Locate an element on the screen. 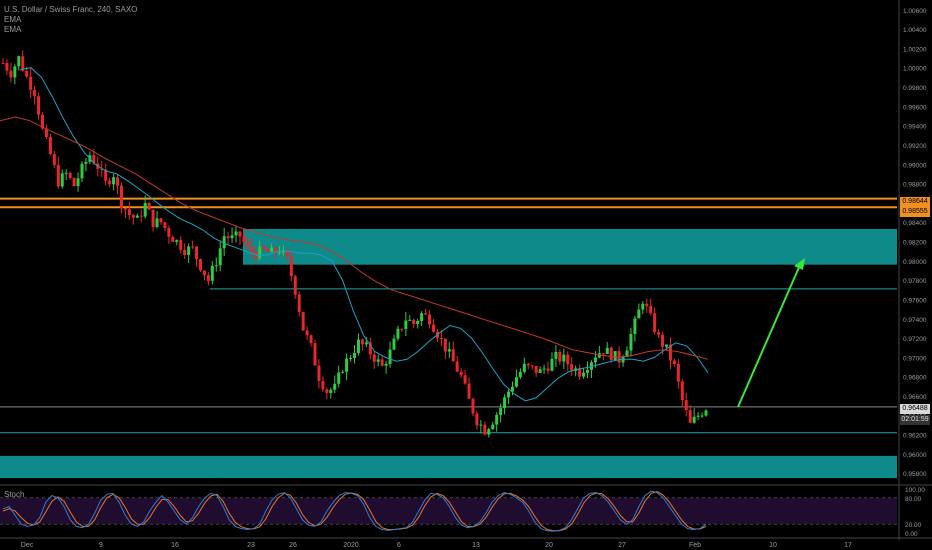  time-tick-label: 10 is located at coordinates (773, 545).